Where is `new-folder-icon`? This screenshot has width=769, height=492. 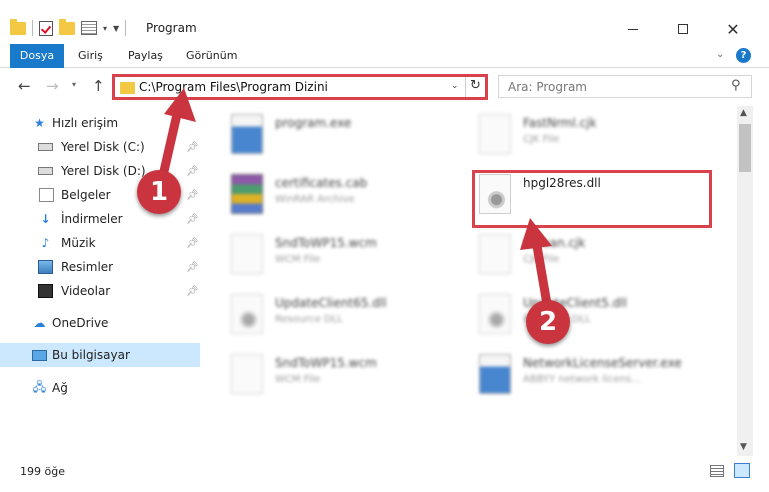
new-folder-icon is located at coordinates (67, 26).